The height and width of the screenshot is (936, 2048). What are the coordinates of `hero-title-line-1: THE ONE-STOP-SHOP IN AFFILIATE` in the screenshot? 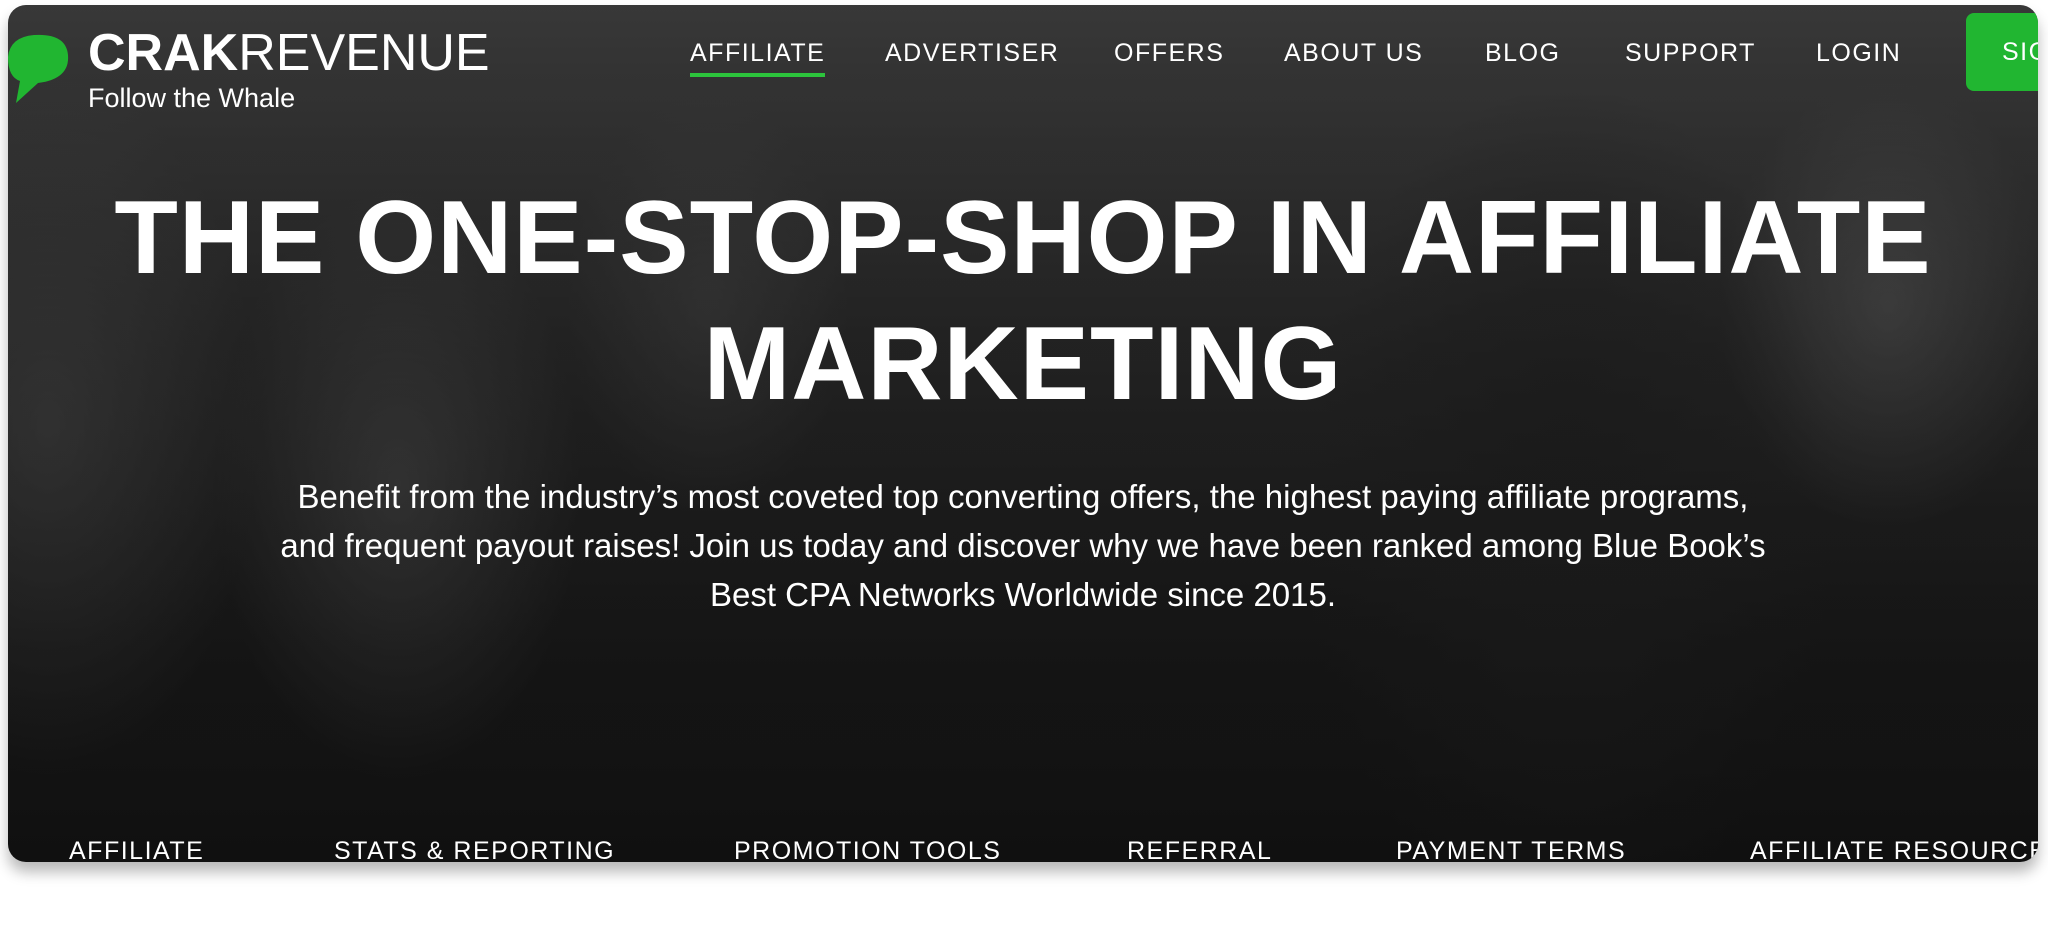 It's located at (1023, 238).